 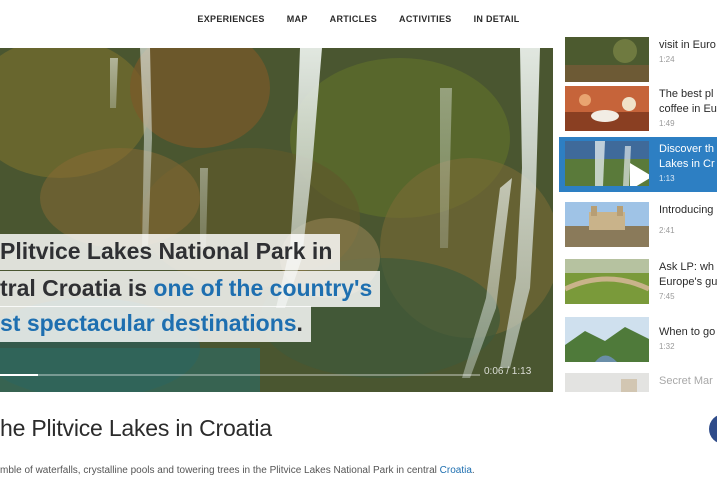 What do you see at coordinates (687, 164) in the screenshot?
I see `playlist-item-title-line2: Lakes in Cr` at bounding box center [687, 164].